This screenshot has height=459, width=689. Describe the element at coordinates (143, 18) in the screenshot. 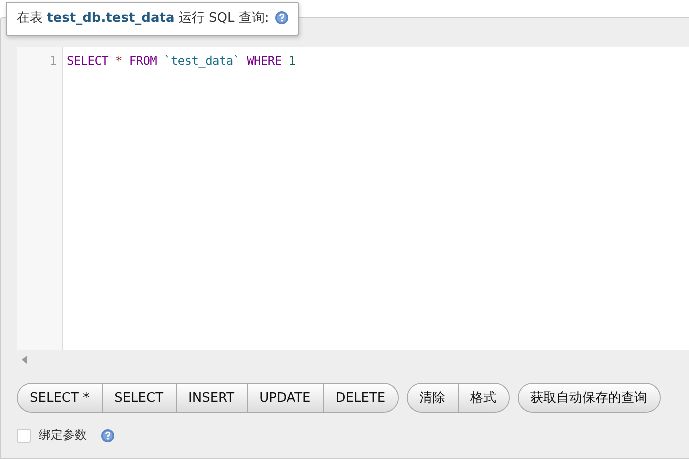

I see `legend-text: 在表 test_db.test_data 运行 SQL 查询:` at that location.